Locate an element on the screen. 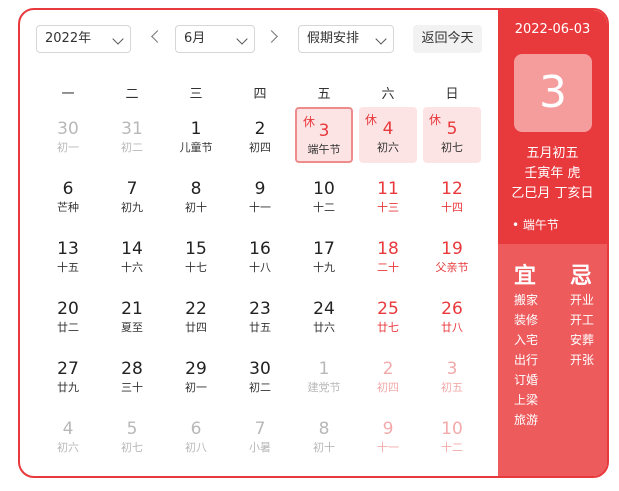 The image size is (619, 491). next-month-icon is located at coordinates (271, 36).